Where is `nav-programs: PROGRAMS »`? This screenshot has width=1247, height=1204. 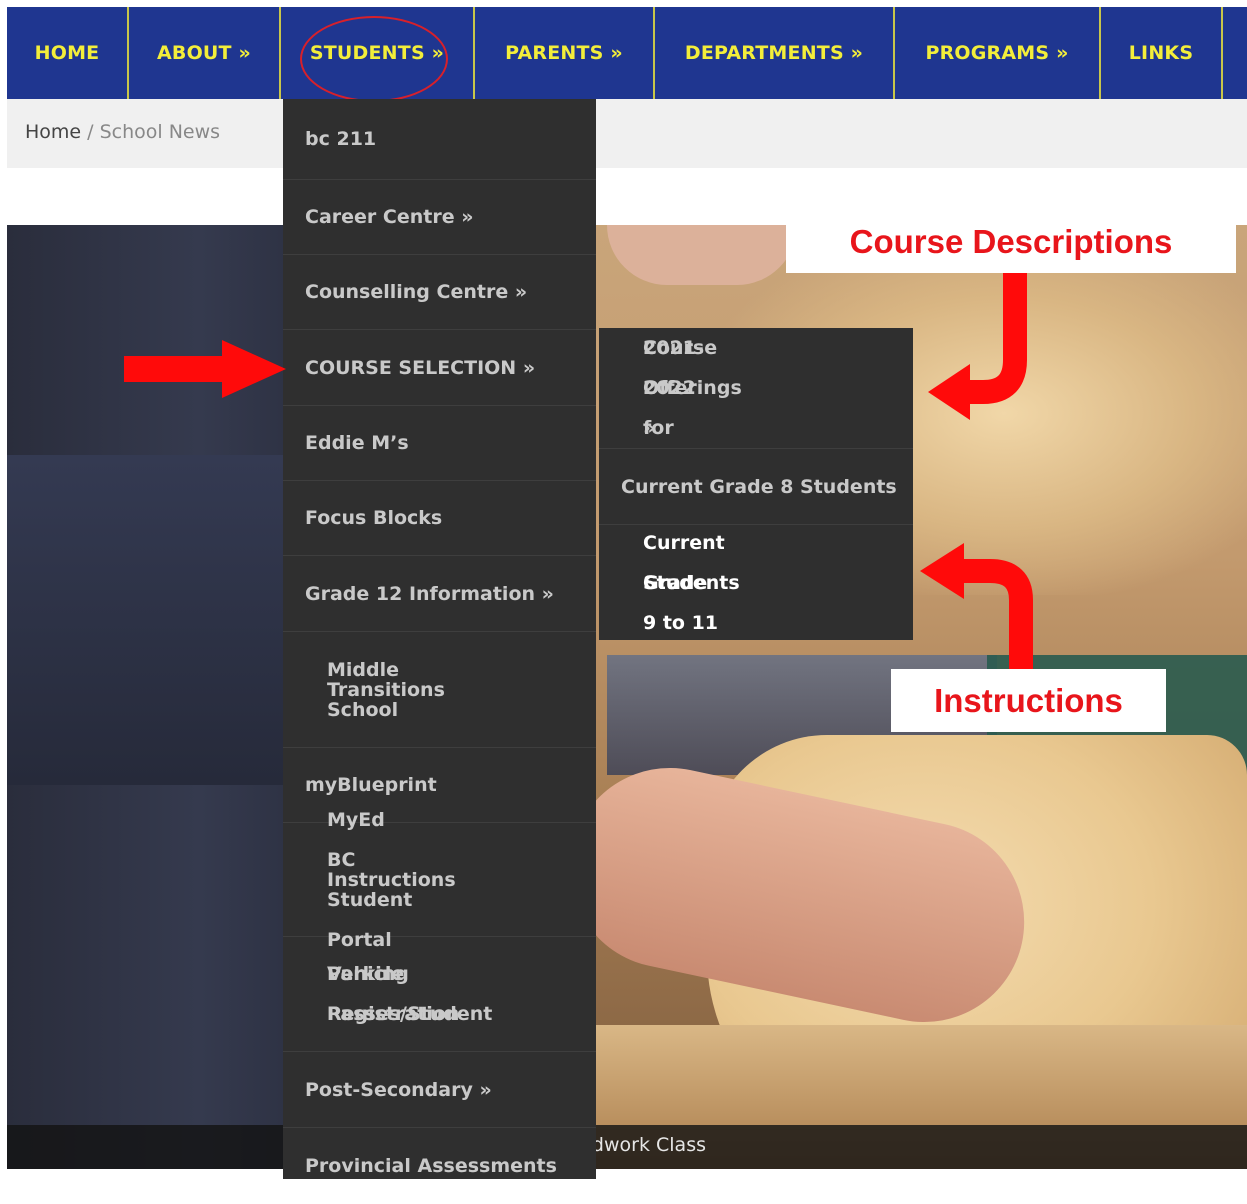 nav-programs: PROGRAMS » is located at coordinates (997, 53).